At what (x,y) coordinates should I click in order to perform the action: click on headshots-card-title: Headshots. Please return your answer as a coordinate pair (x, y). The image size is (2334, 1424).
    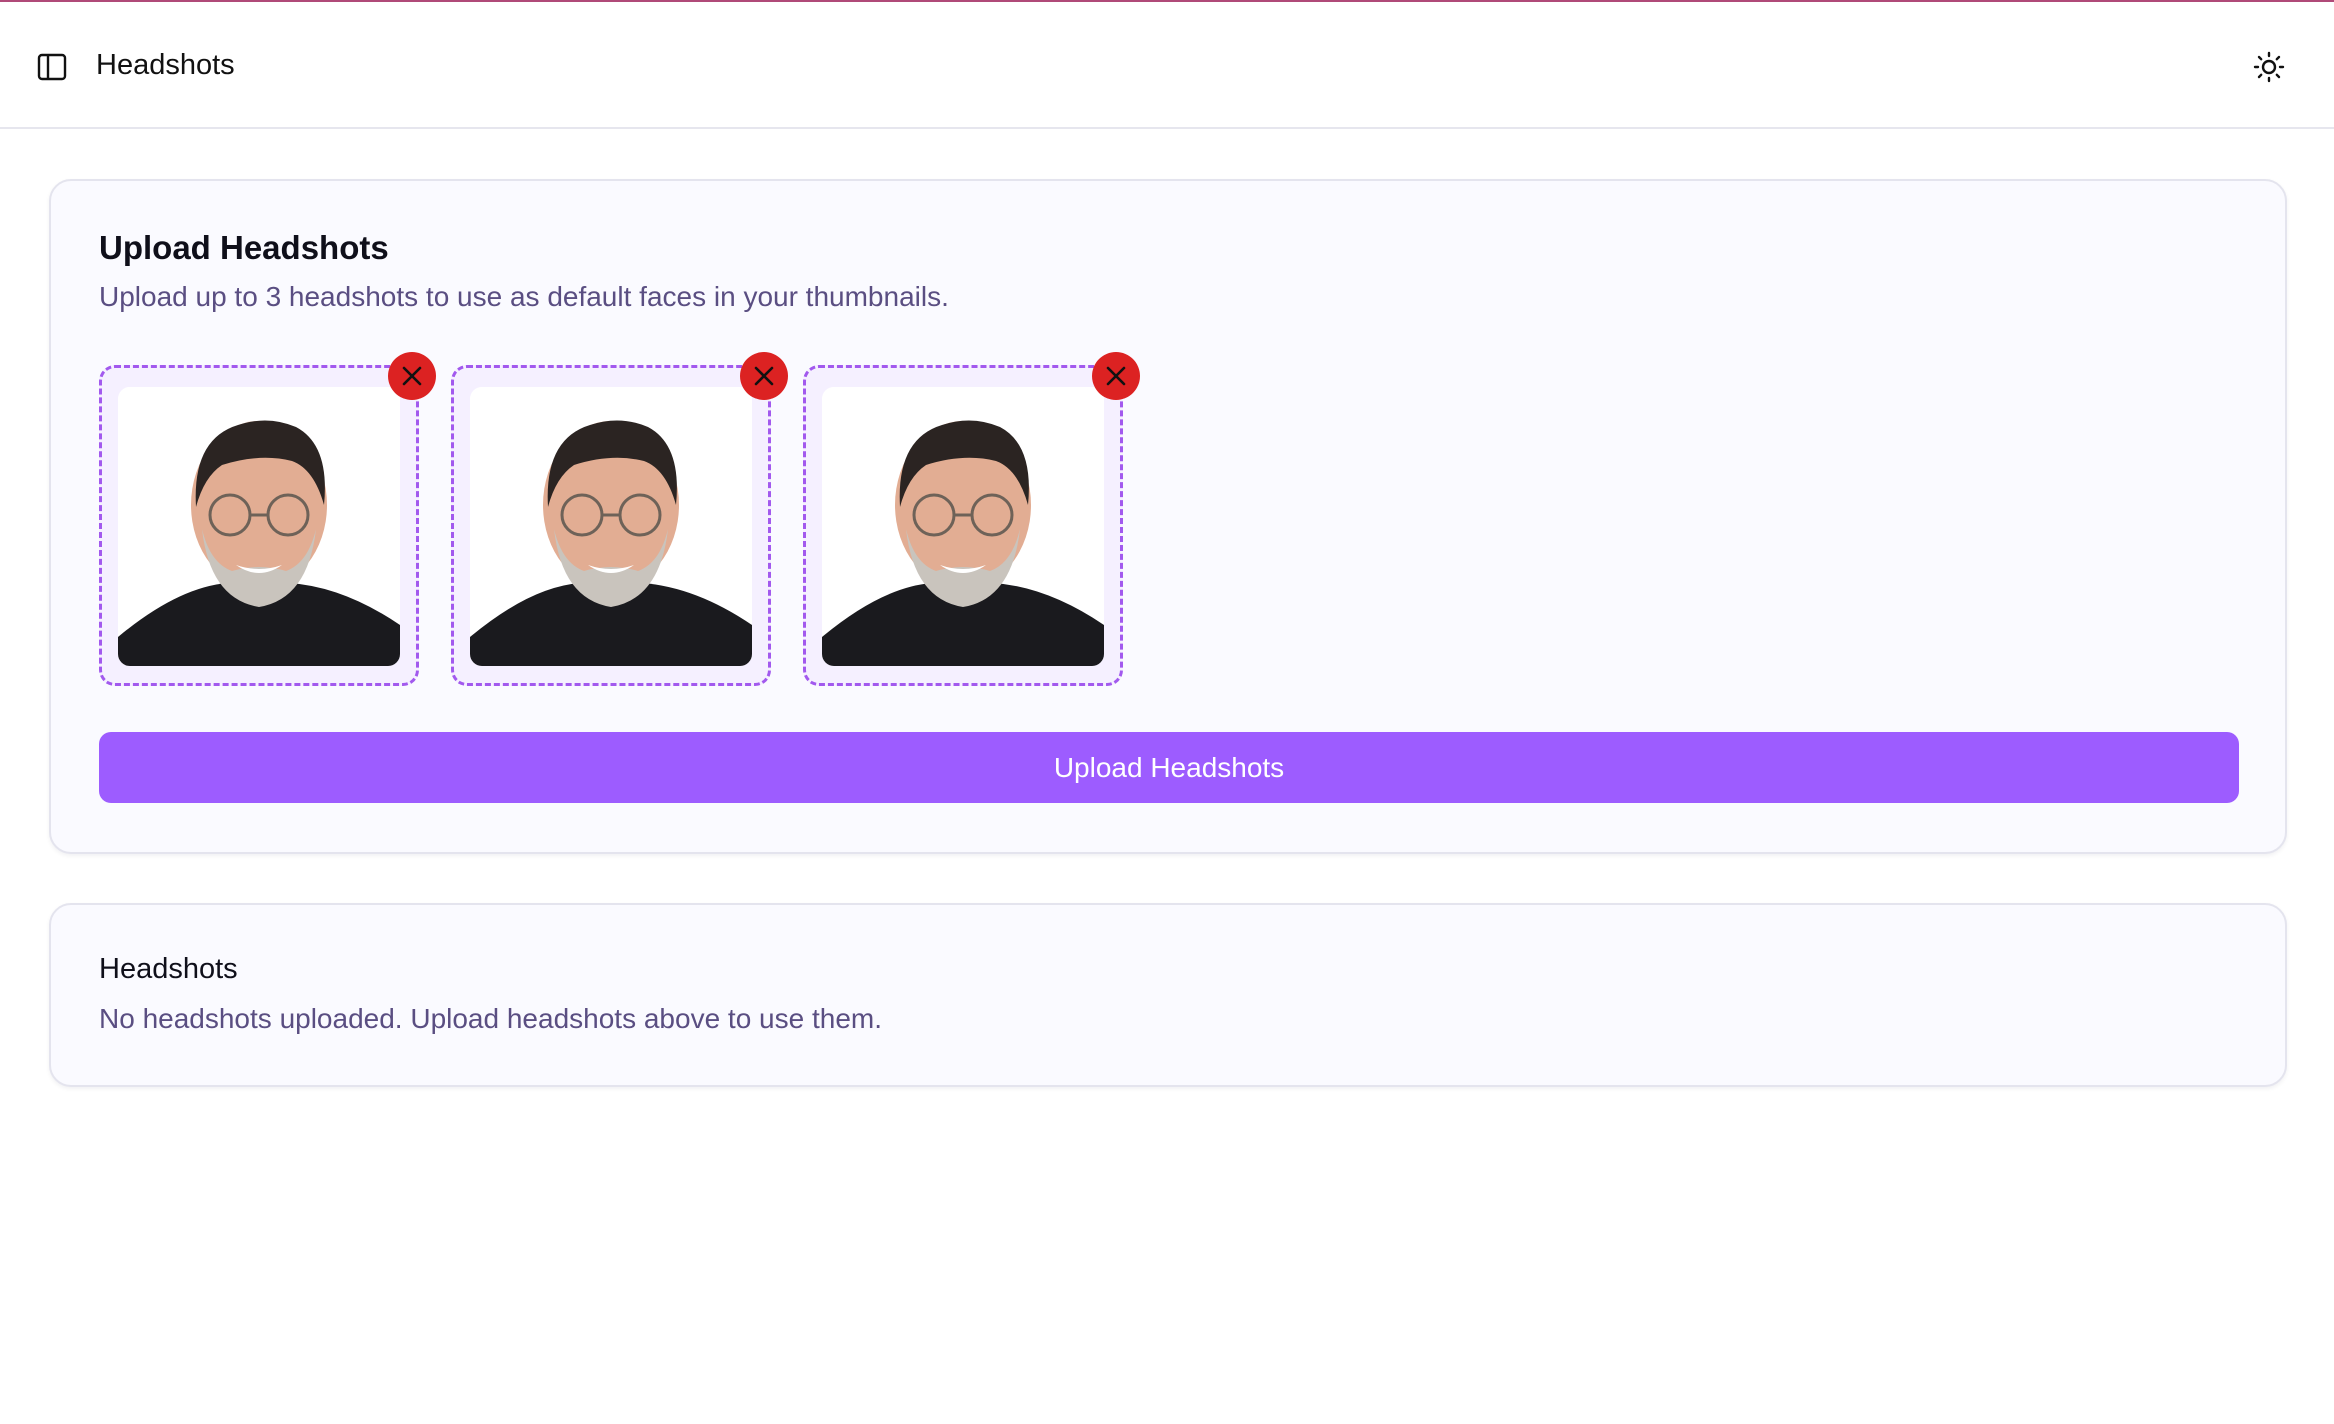
    Looking at the image, I should click on (168, 969).